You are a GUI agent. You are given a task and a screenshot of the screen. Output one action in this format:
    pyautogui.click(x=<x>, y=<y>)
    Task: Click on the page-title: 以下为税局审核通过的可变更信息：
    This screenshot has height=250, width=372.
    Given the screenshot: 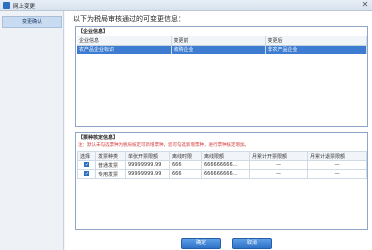 What is the action you would take?
    pyautogui.click(x=129, y=19)
    